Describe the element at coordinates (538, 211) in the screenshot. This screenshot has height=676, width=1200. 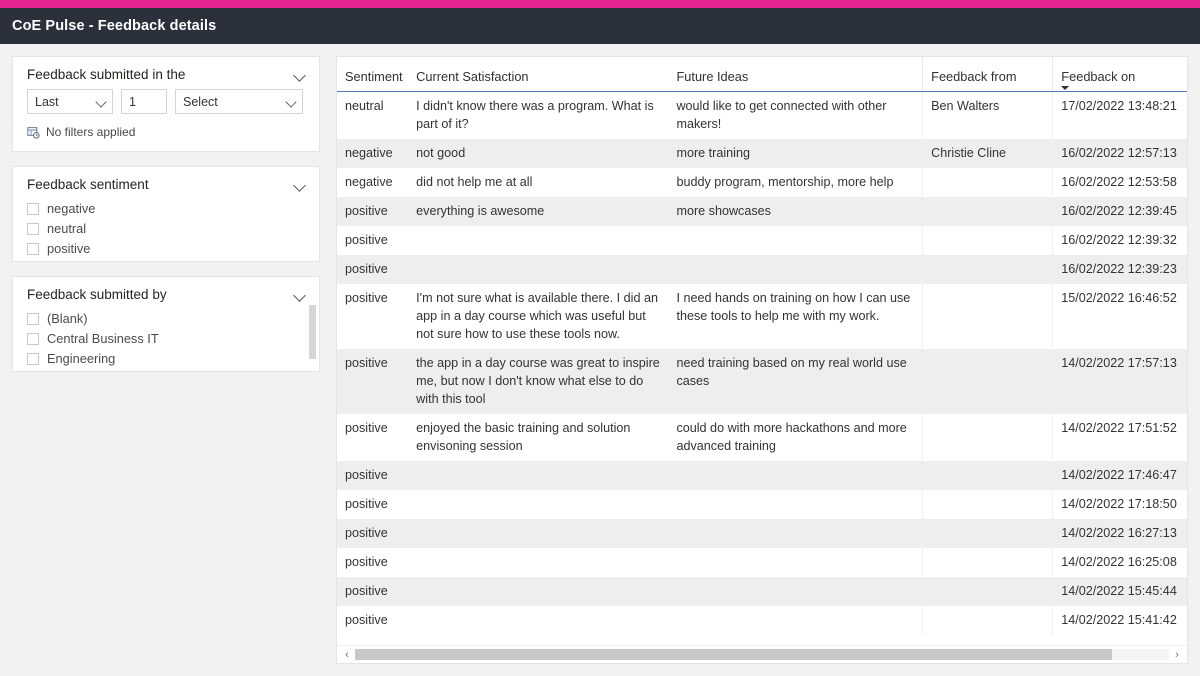
I see `cell-current-satisfaction: everything is awesome` at that location.